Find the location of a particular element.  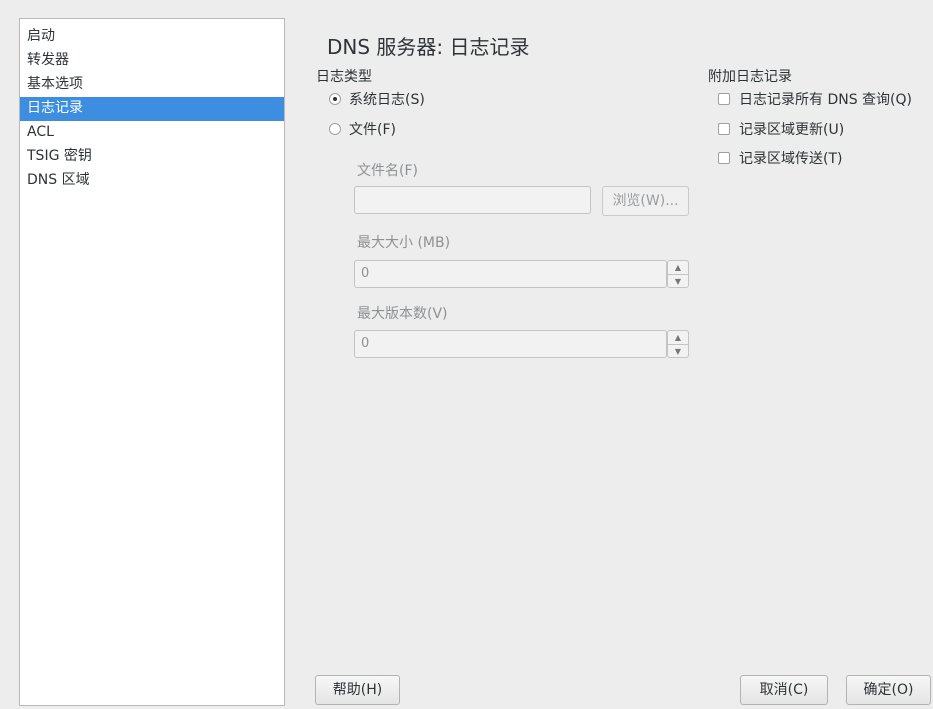

log-zone-transfers-checkbox is located at coordinates (724, 158).